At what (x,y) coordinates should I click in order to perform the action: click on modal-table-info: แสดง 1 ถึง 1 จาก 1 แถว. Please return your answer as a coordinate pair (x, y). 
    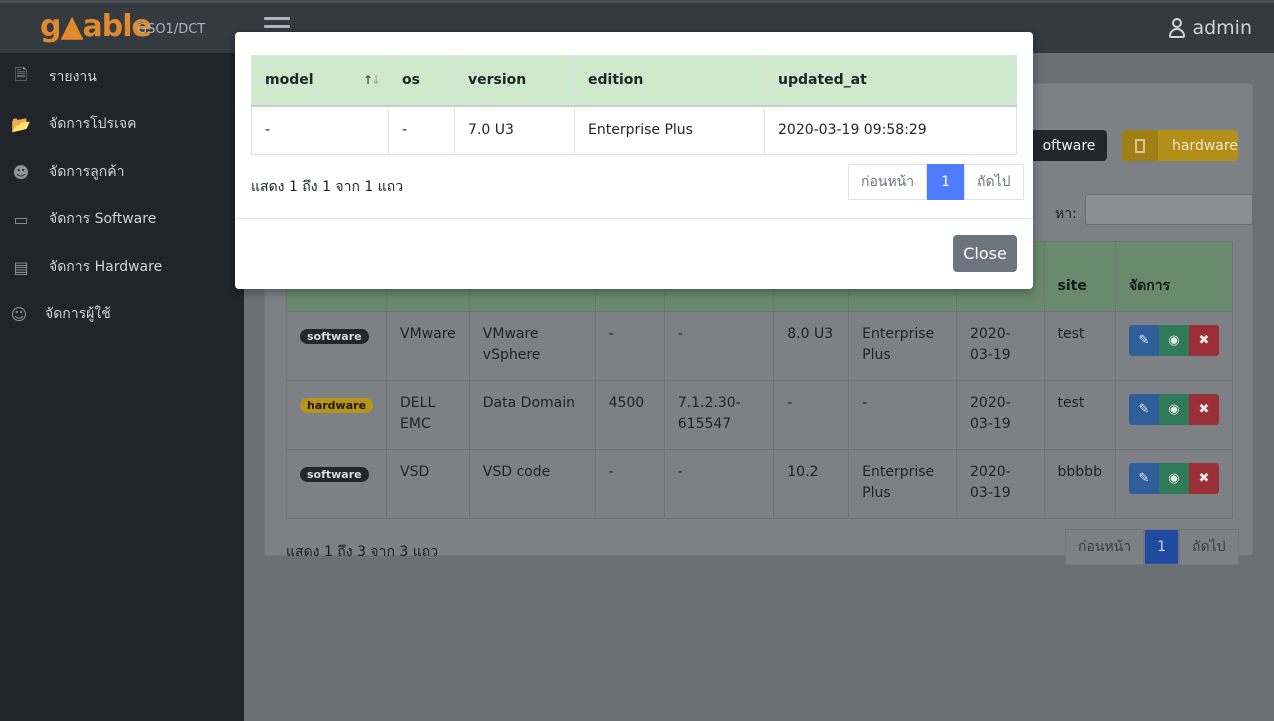
    Looking at the image, I should click on (327, 187).